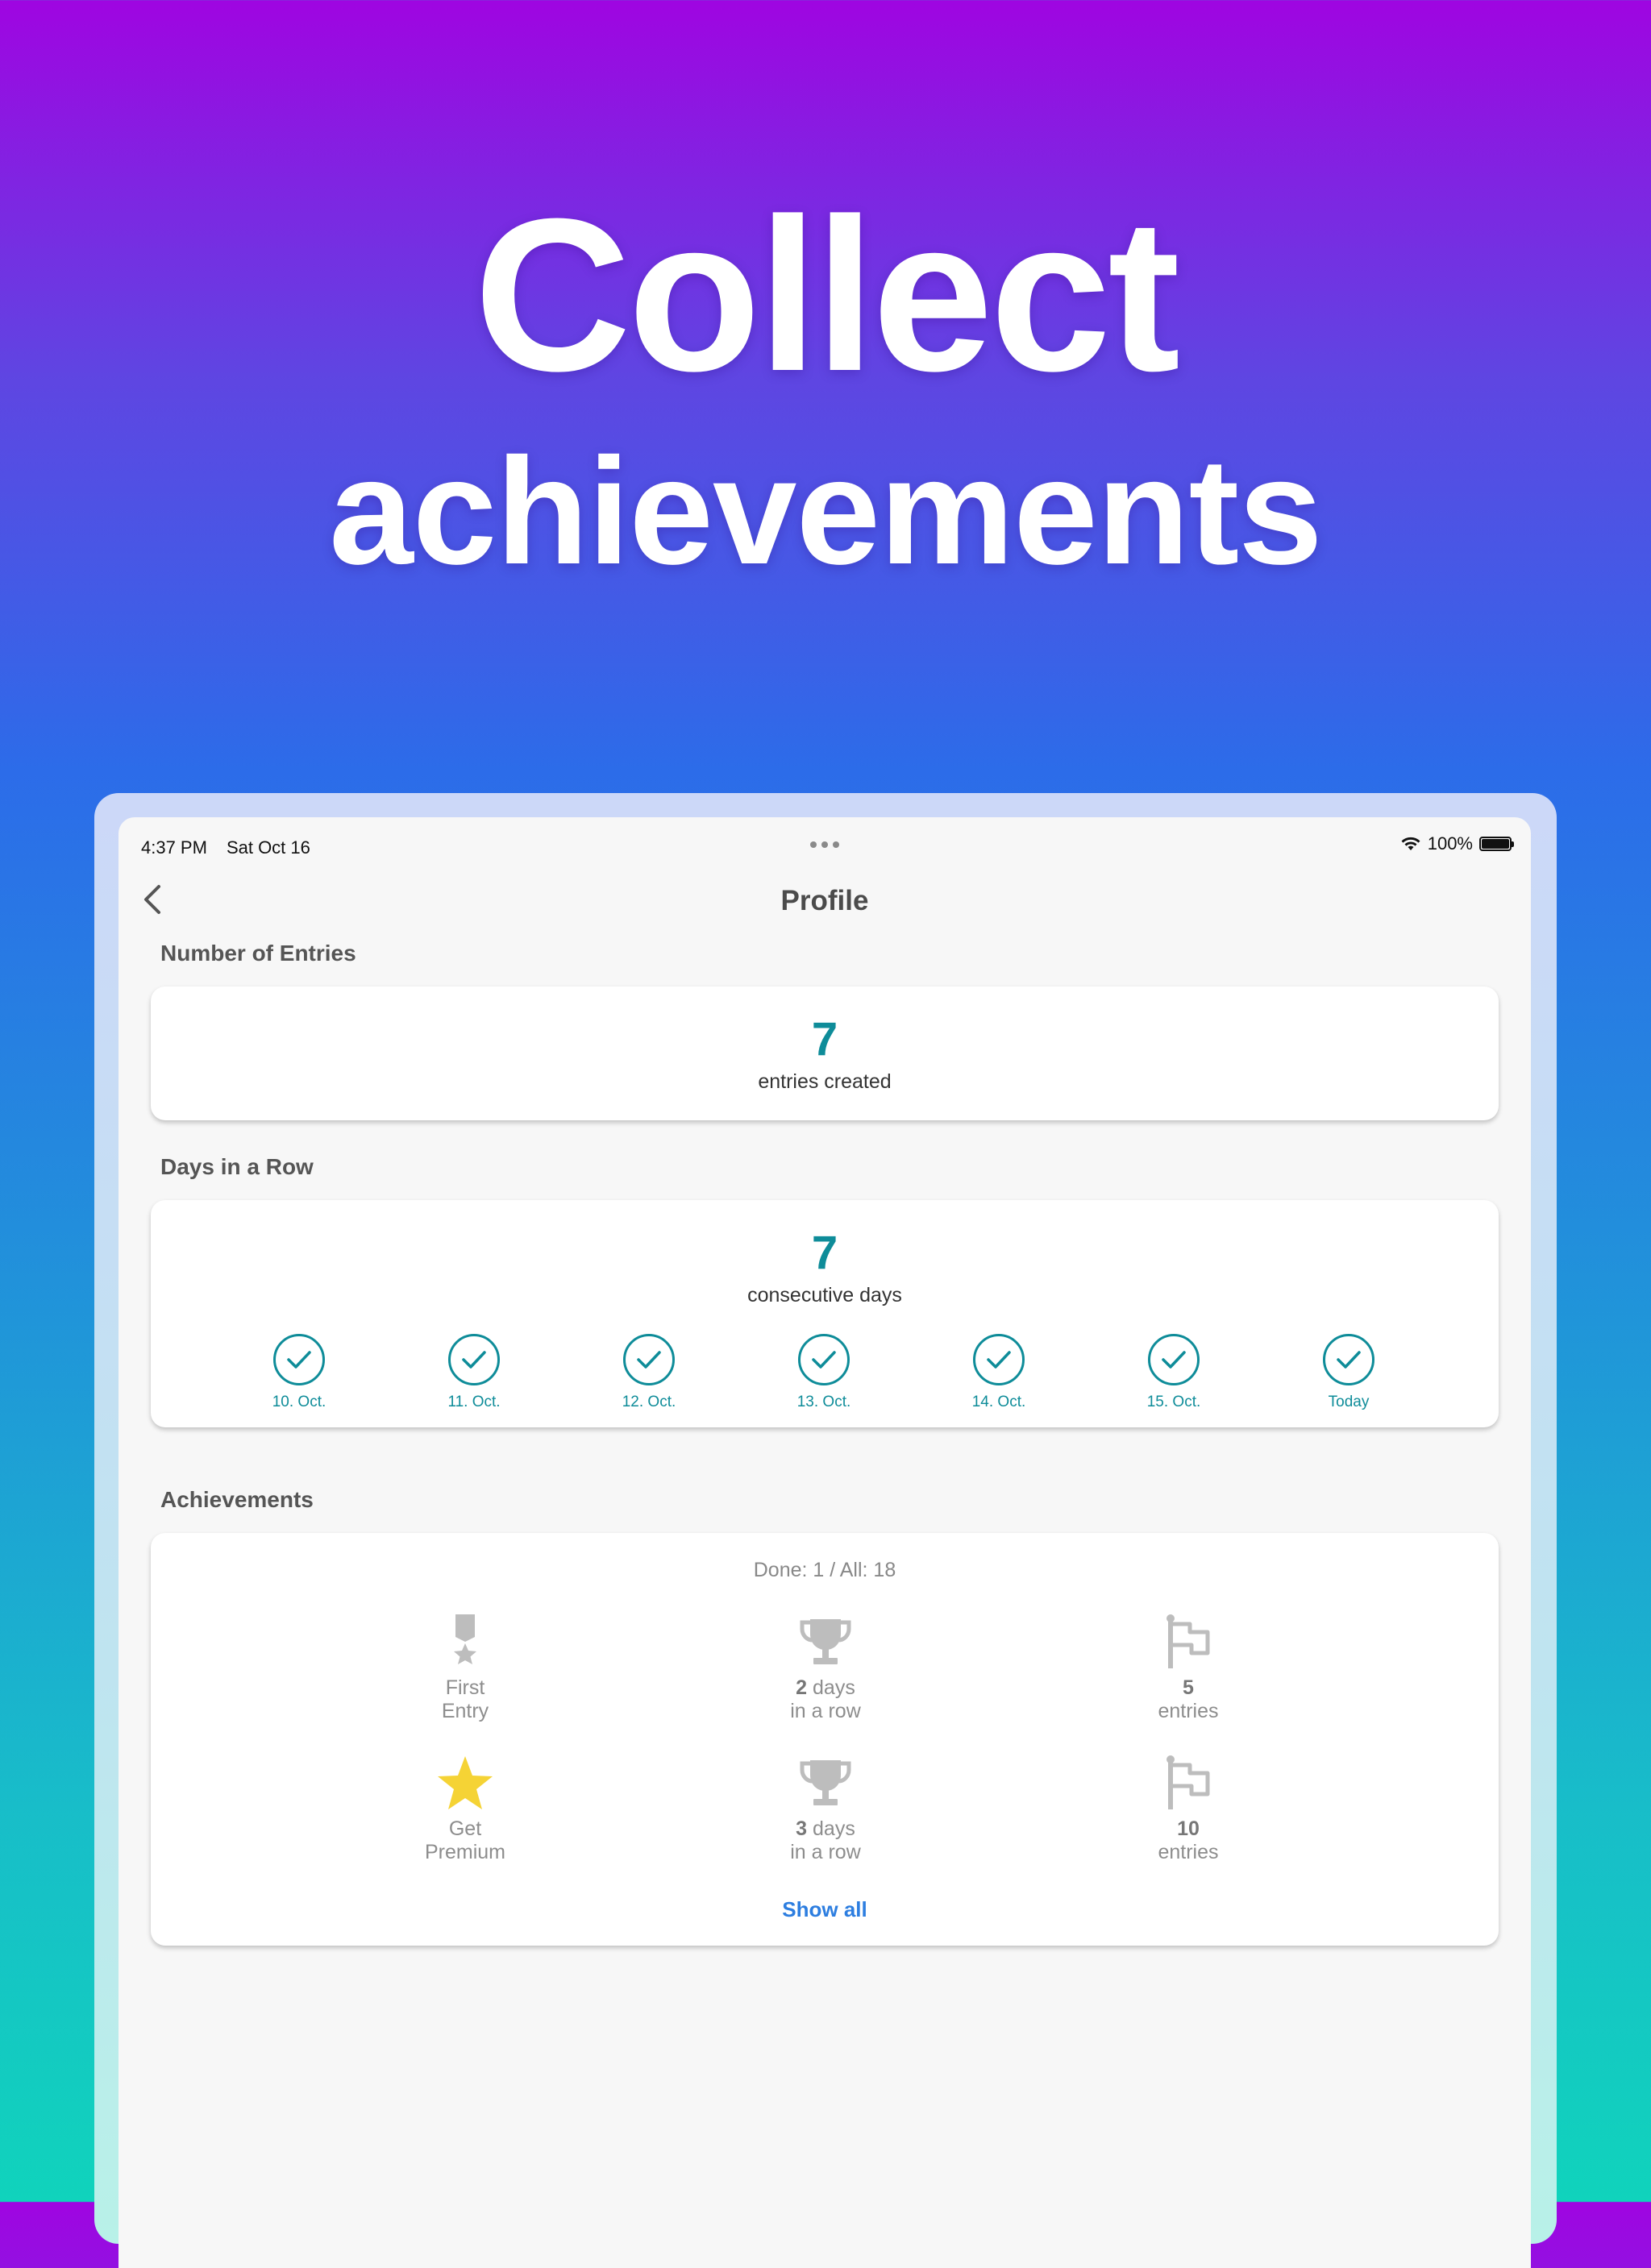 This screenshot has height=2268, width=1651. I want to click on wifi-icon, so click(1410, 843).